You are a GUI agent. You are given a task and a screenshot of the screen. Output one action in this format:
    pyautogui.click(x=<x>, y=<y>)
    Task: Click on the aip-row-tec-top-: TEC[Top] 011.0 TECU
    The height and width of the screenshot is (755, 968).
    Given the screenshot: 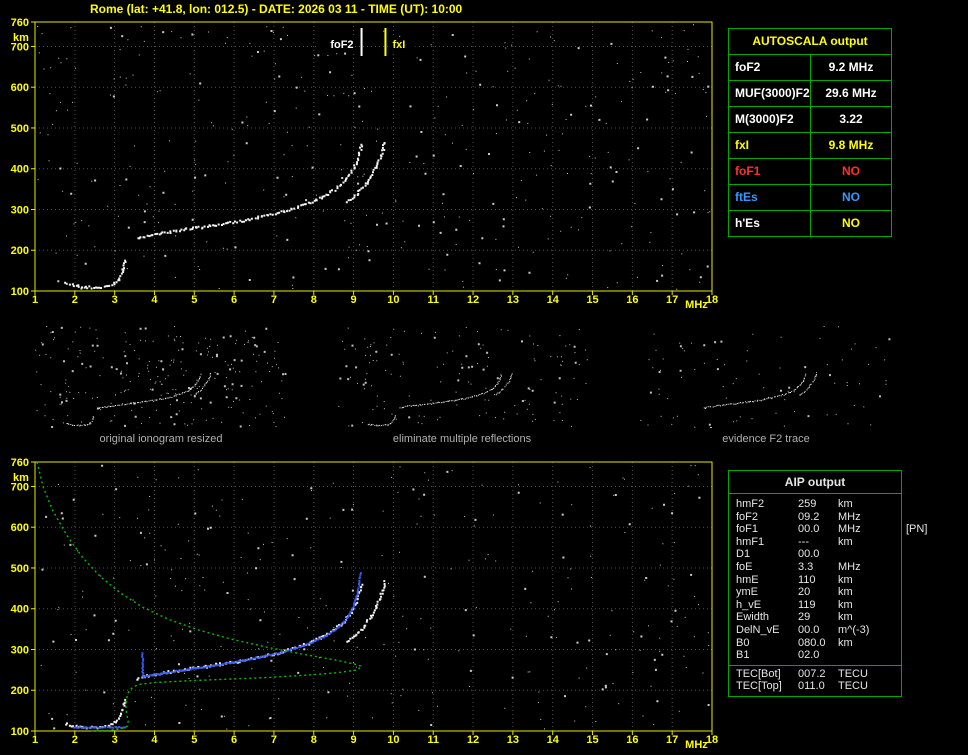 What is the action you would take?
    pyautogui.click(x=815, y=686)
    